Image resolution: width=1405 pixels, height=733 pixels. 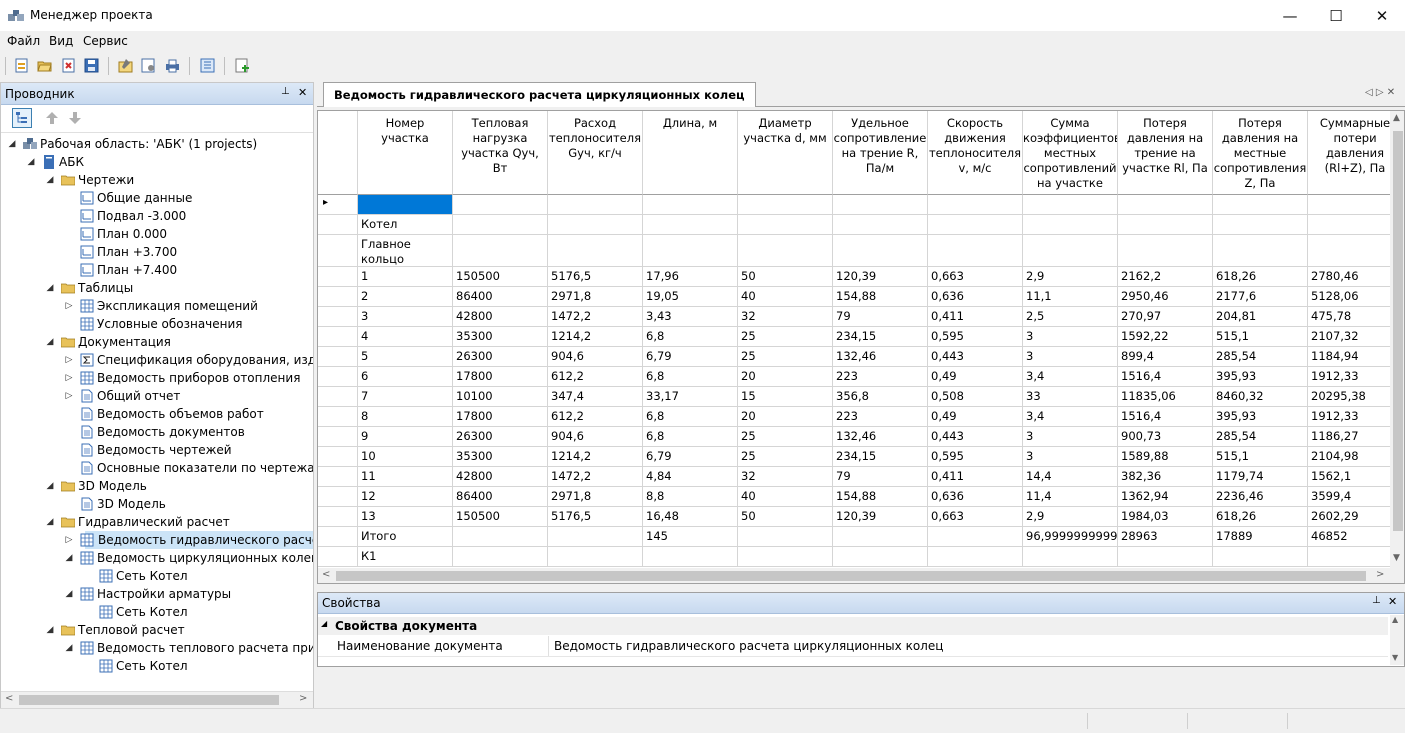 I want to click on tree-view-button, so click(x=22, y=118).